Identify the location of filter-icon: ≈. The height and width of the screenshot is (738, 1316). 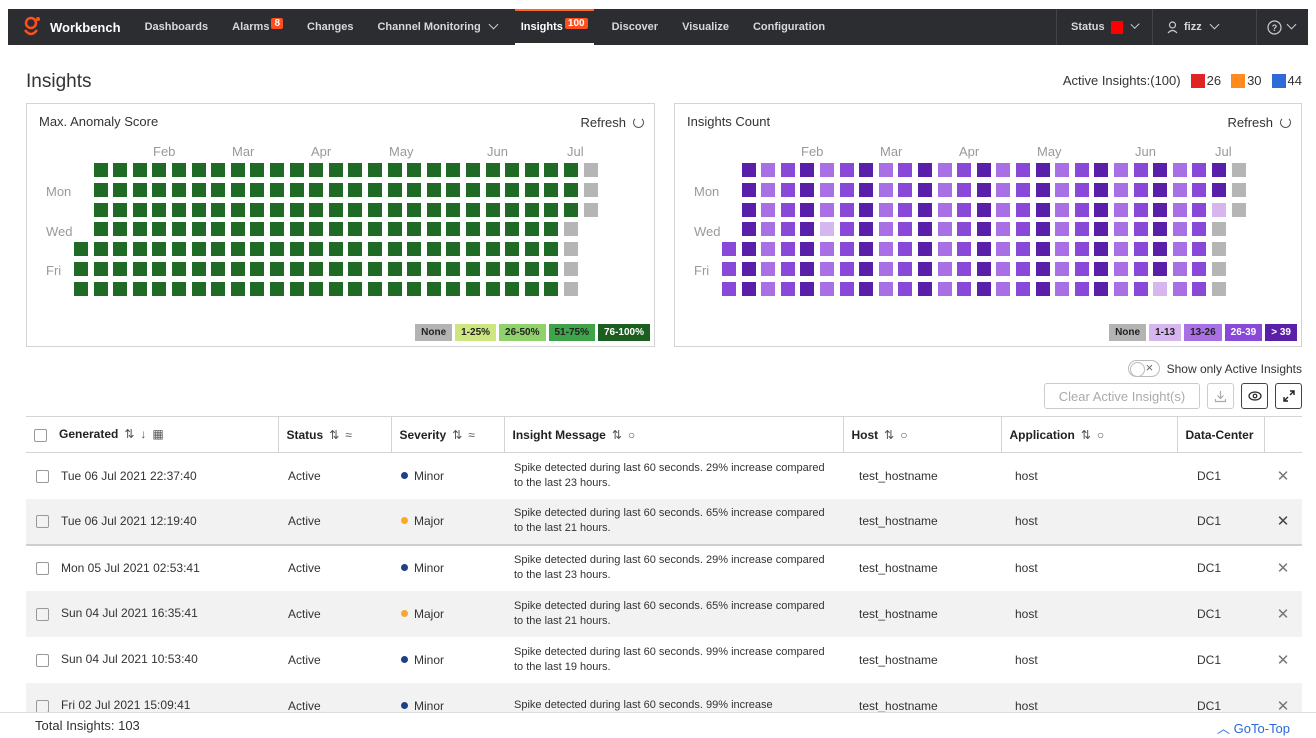
(471, 435).